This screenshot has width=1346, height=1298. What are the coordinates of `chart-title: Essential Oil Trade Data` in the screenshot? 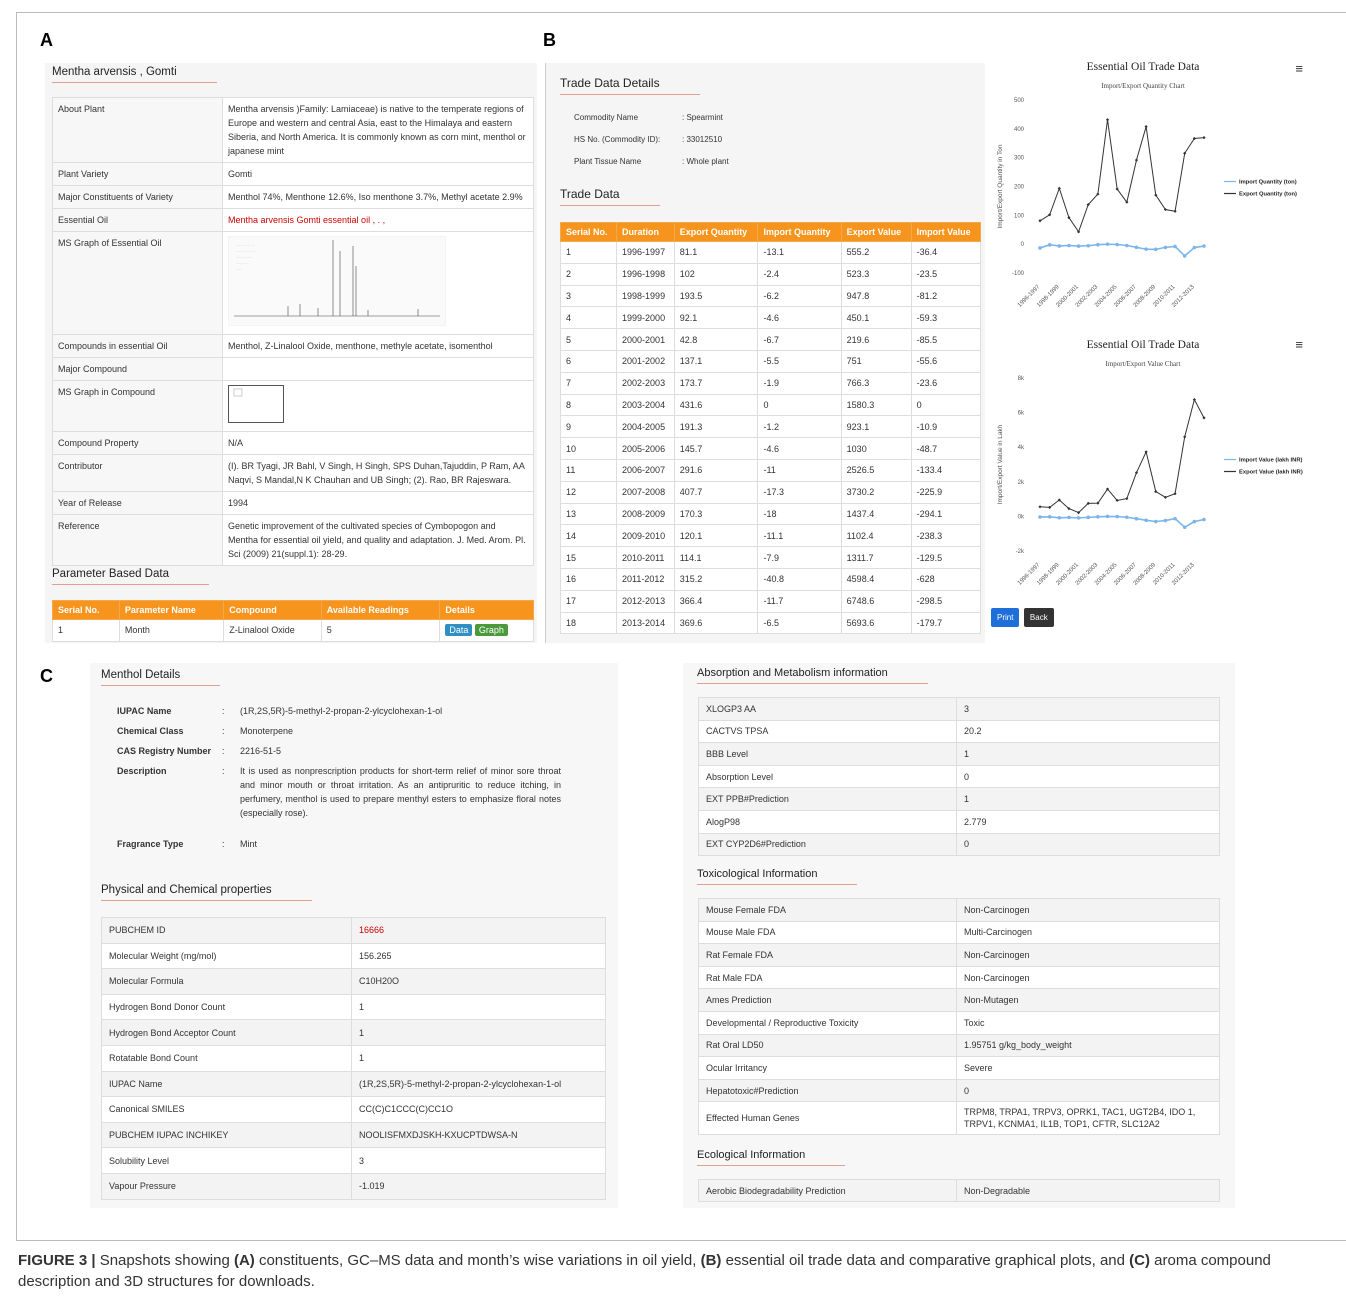 It's located at (1143, 67).